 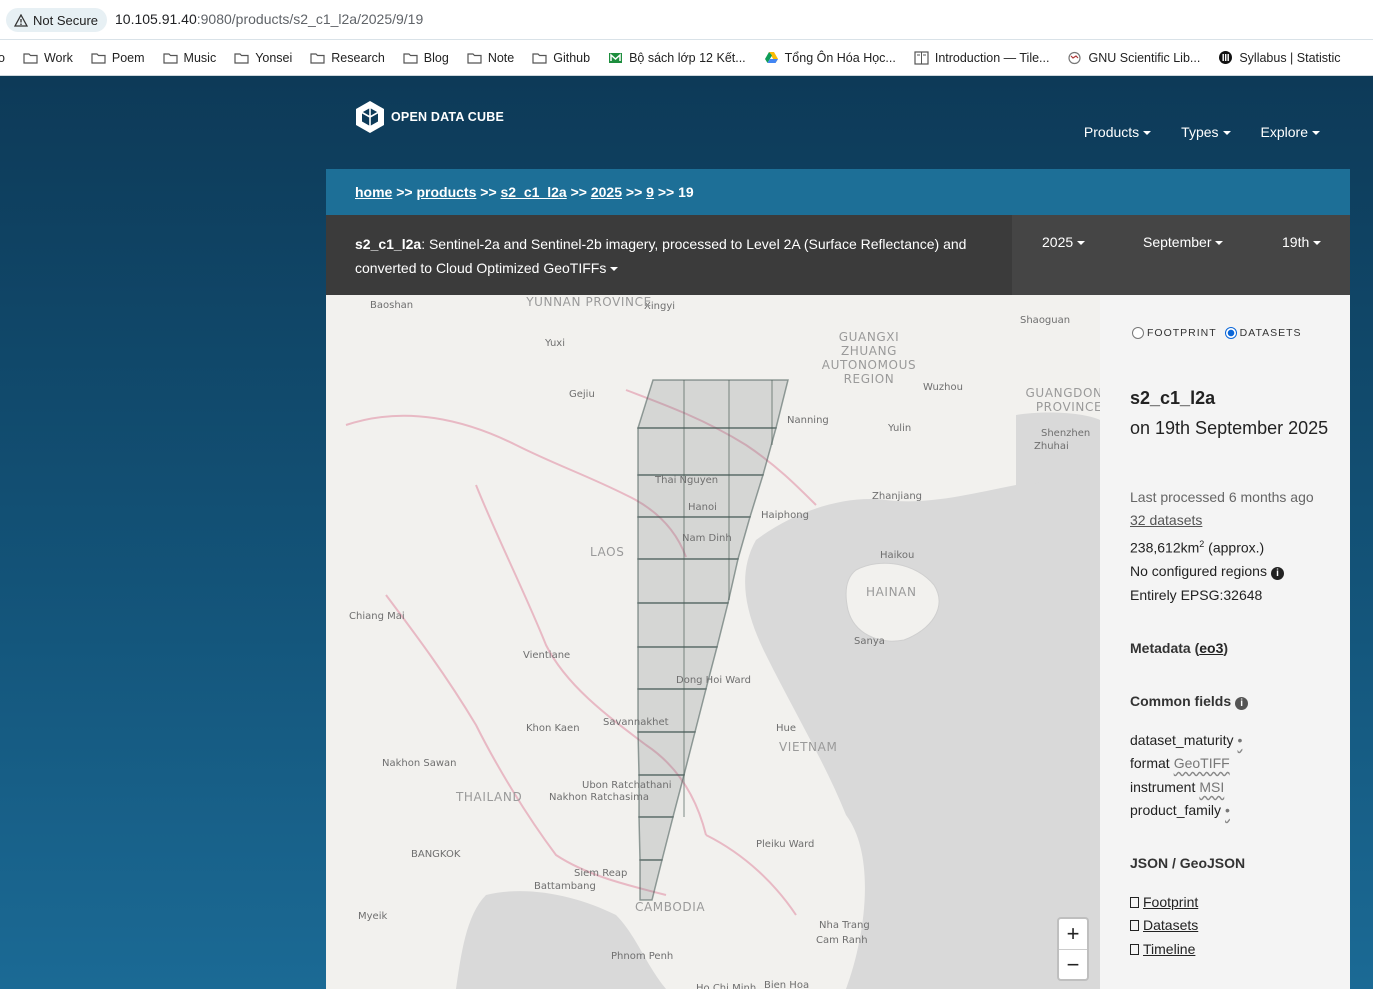 I want to click on map-place-label: Savannakhet, so click(x=636, y=722).